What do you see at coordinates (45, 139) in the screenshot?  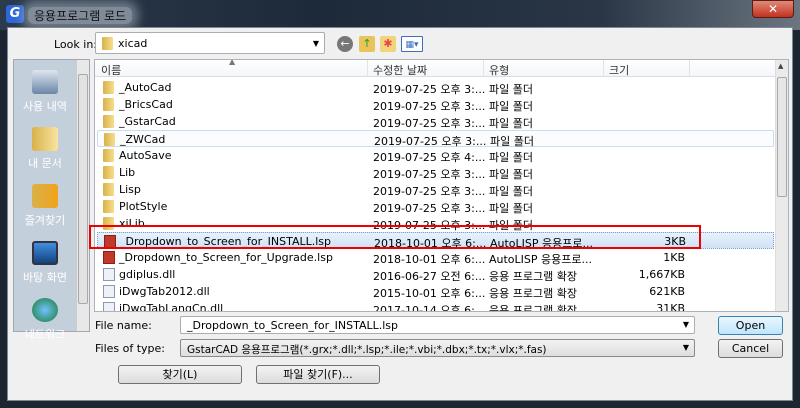 I see `documents-icon` at bounding box center [45, 139].